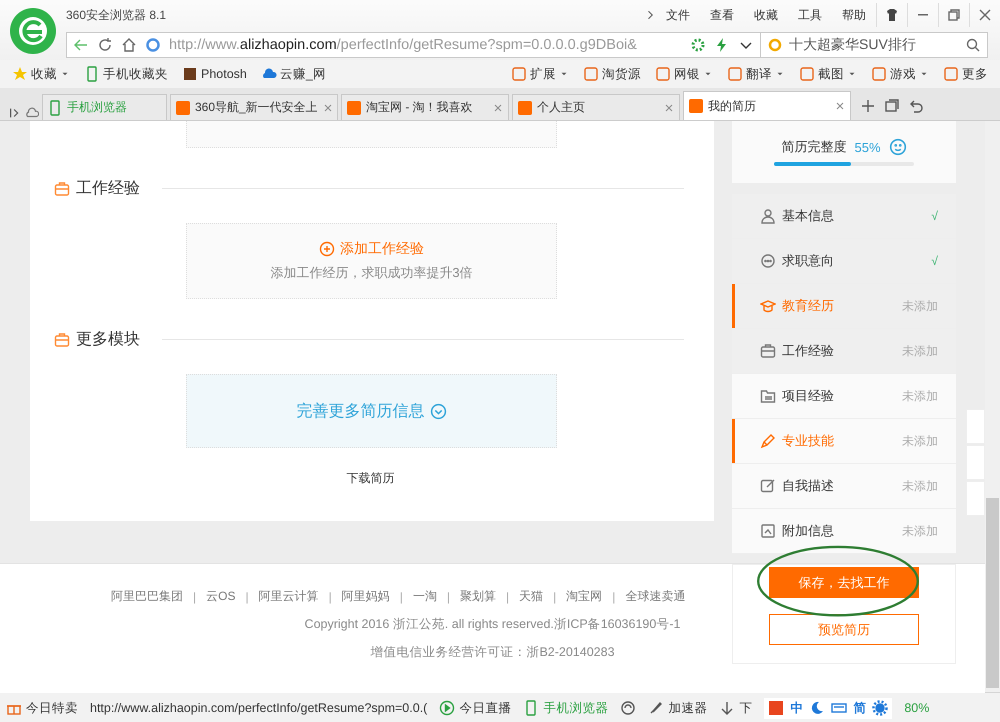 The height and width of the screenshot is (722, 1000). Describe the element at coordinates (828, 708) in the screenshot. I see `ime-toolbar: 中 简` at that location.